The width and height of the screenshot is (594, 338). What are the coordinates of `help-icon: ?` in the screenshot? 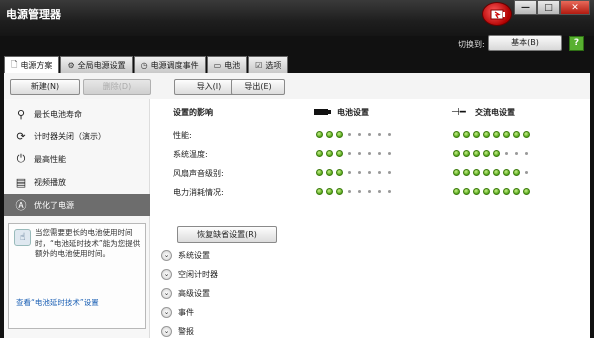 It's located at (576, 43).